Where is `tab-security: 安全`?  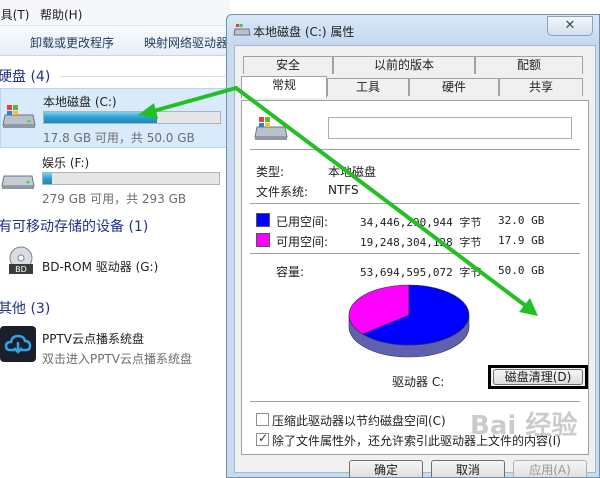
tab-security: 安全 is located at coordinates (288, 65).